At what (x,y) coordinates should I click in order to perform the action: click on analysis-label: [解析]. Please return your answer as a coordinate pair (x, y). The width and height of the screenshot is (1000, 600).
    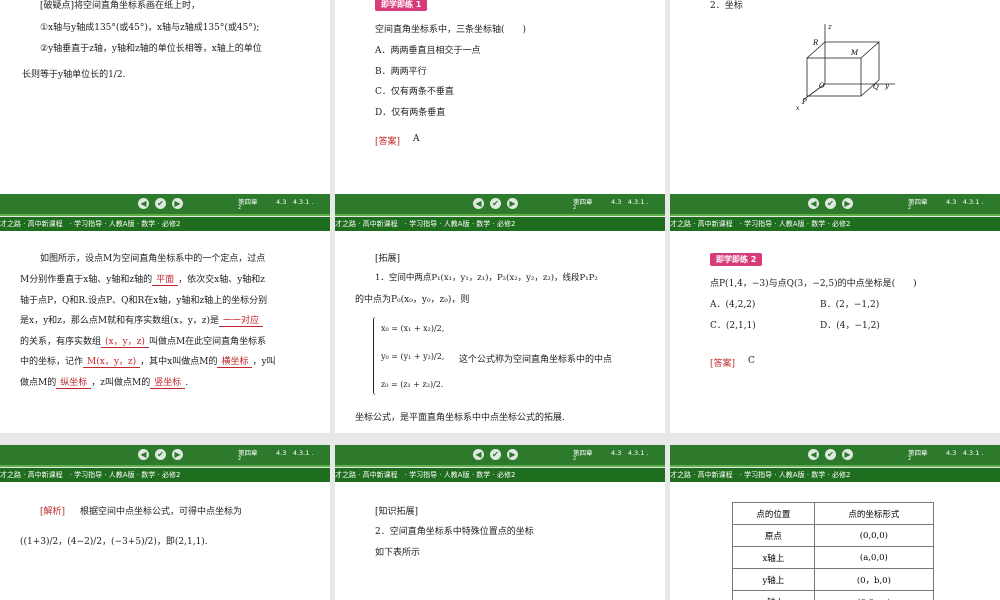
    Looking at the image, I should click on (53, 512).